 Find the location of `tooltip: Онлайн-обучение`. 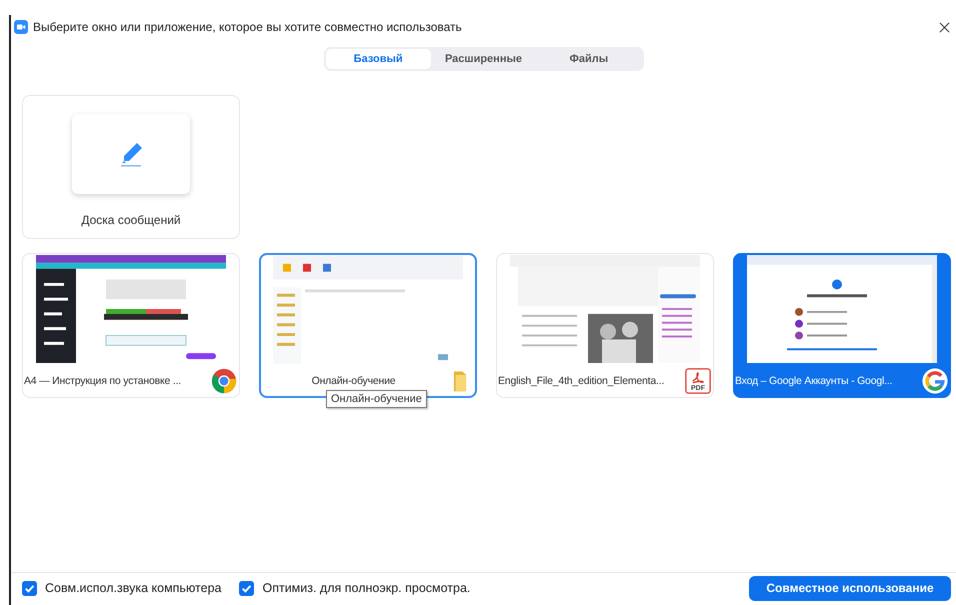

tooltip: Онлайн-обучение is located at coordinates (376, 399).